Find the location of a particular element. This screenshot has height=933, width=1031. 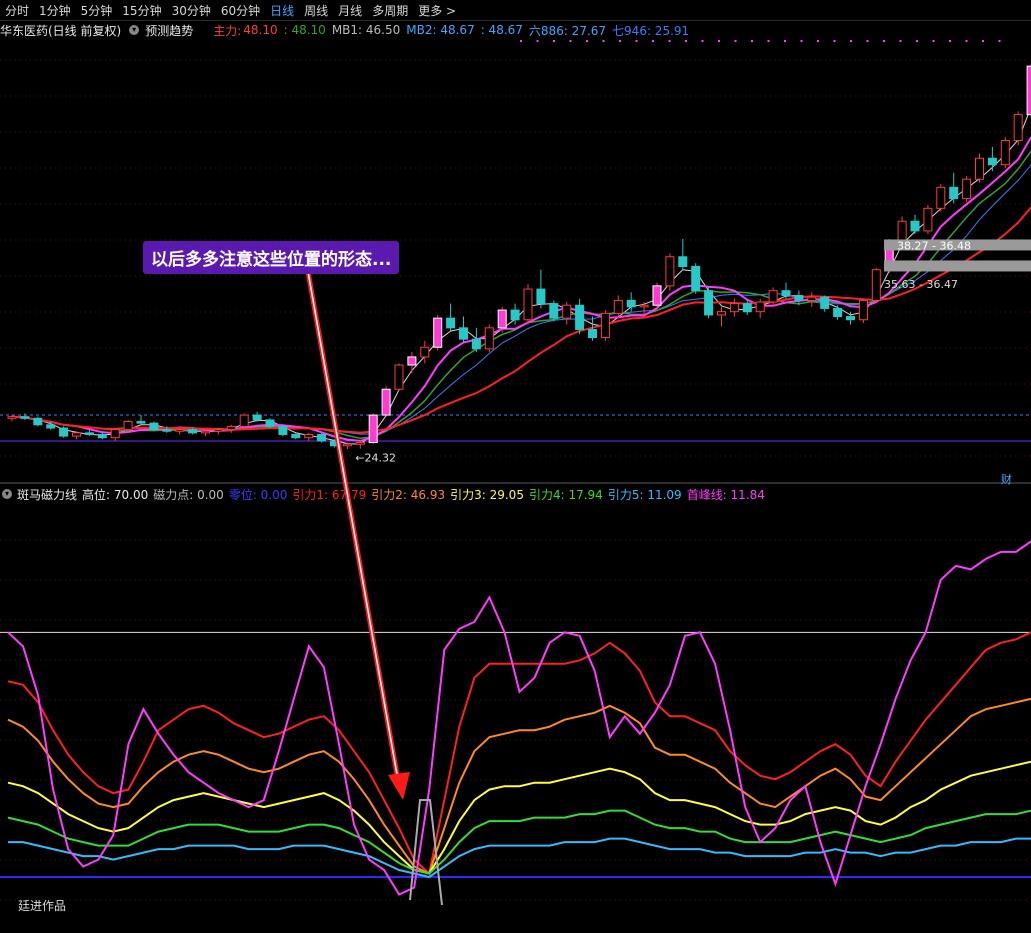

mb2-value: MB2: 48.67 is located at coordinates (440, 30).